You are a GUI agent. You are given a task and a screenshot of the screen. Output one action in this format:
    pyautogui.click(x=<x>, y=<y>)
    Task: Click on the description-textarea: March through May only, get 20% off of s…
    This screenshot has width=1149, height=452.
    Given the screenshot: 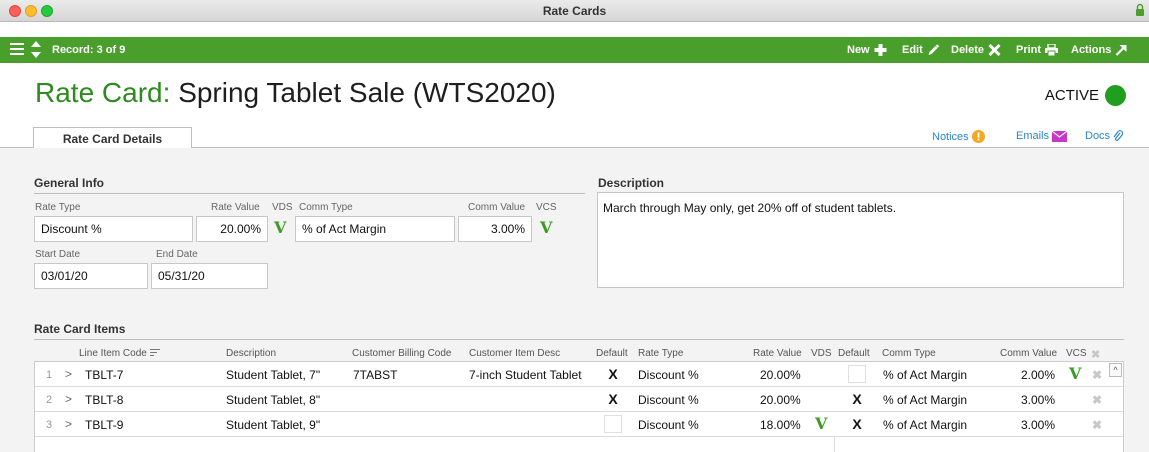 What is the action you would take?
    pyautogui.click(x=860, y=240)
    